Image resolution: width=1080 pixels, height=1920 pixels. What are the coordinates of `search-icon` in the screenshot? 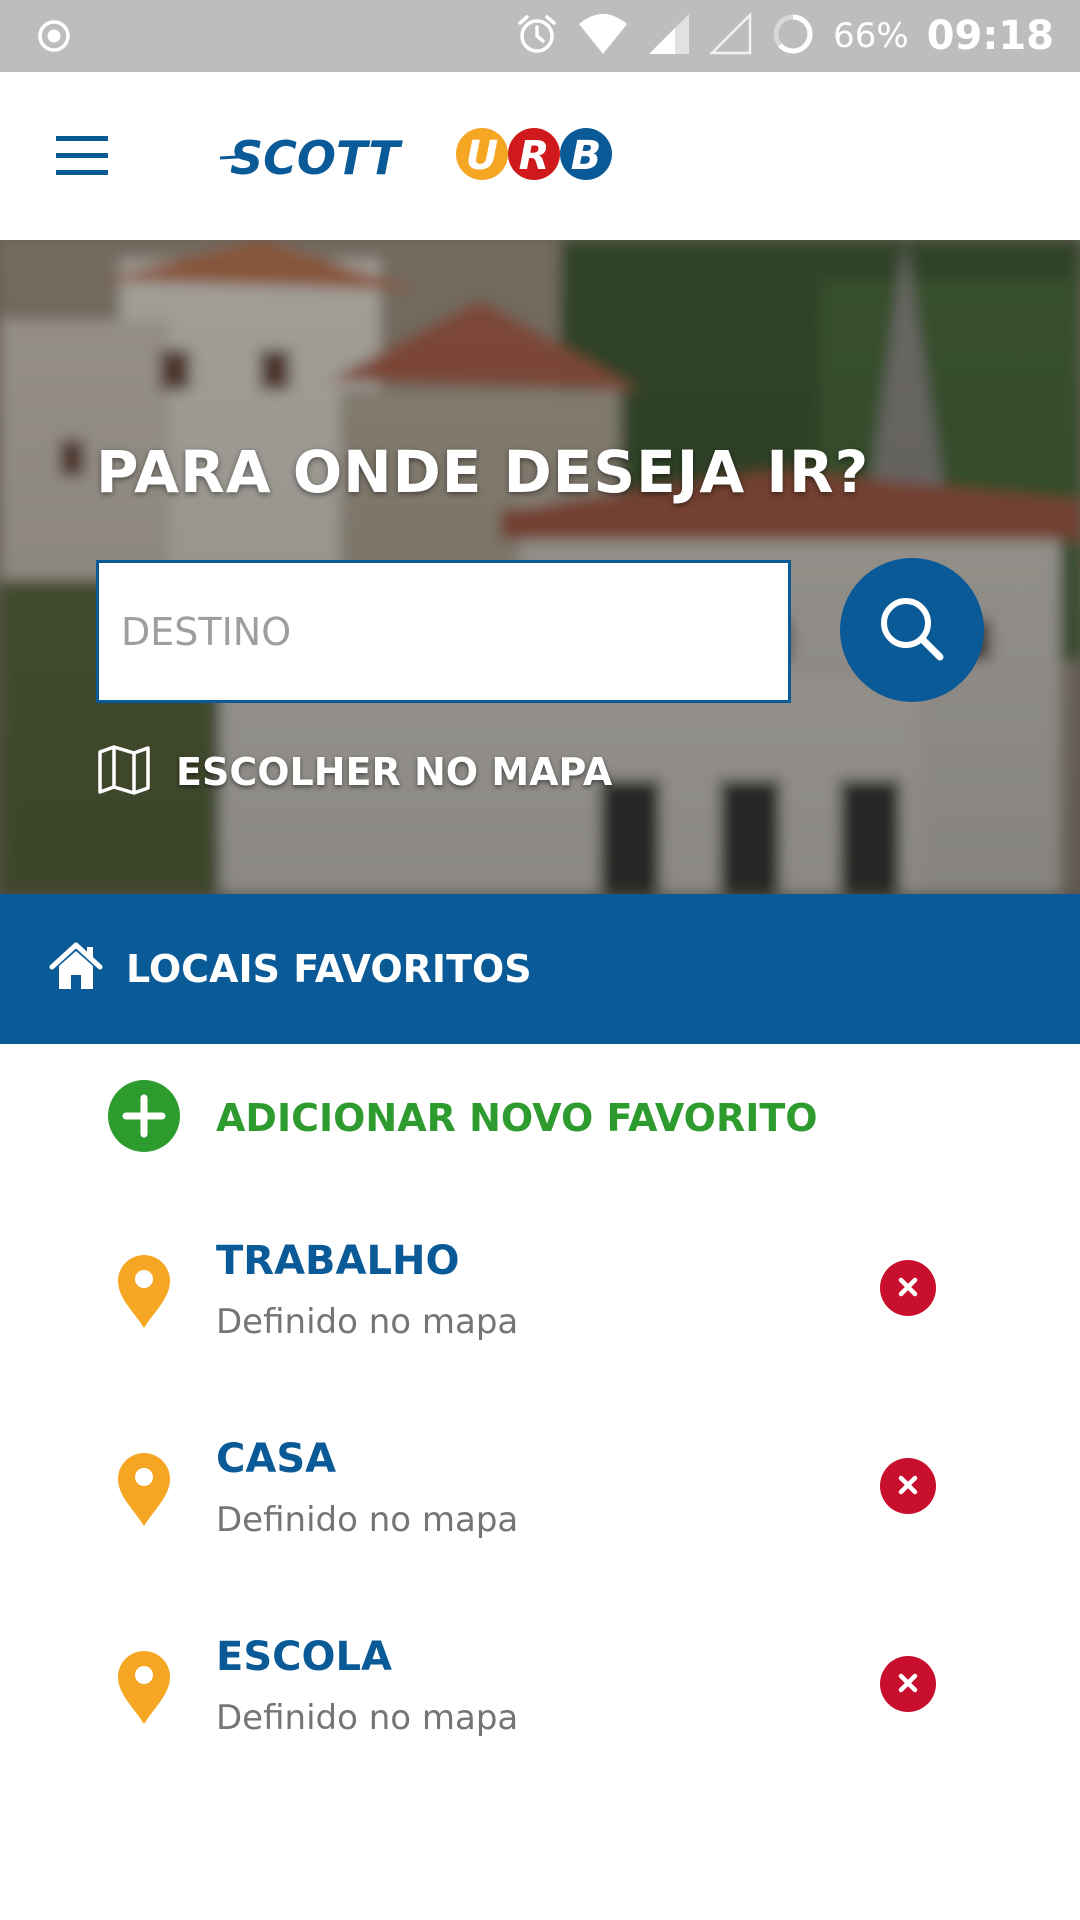 It's located at (912, 630).